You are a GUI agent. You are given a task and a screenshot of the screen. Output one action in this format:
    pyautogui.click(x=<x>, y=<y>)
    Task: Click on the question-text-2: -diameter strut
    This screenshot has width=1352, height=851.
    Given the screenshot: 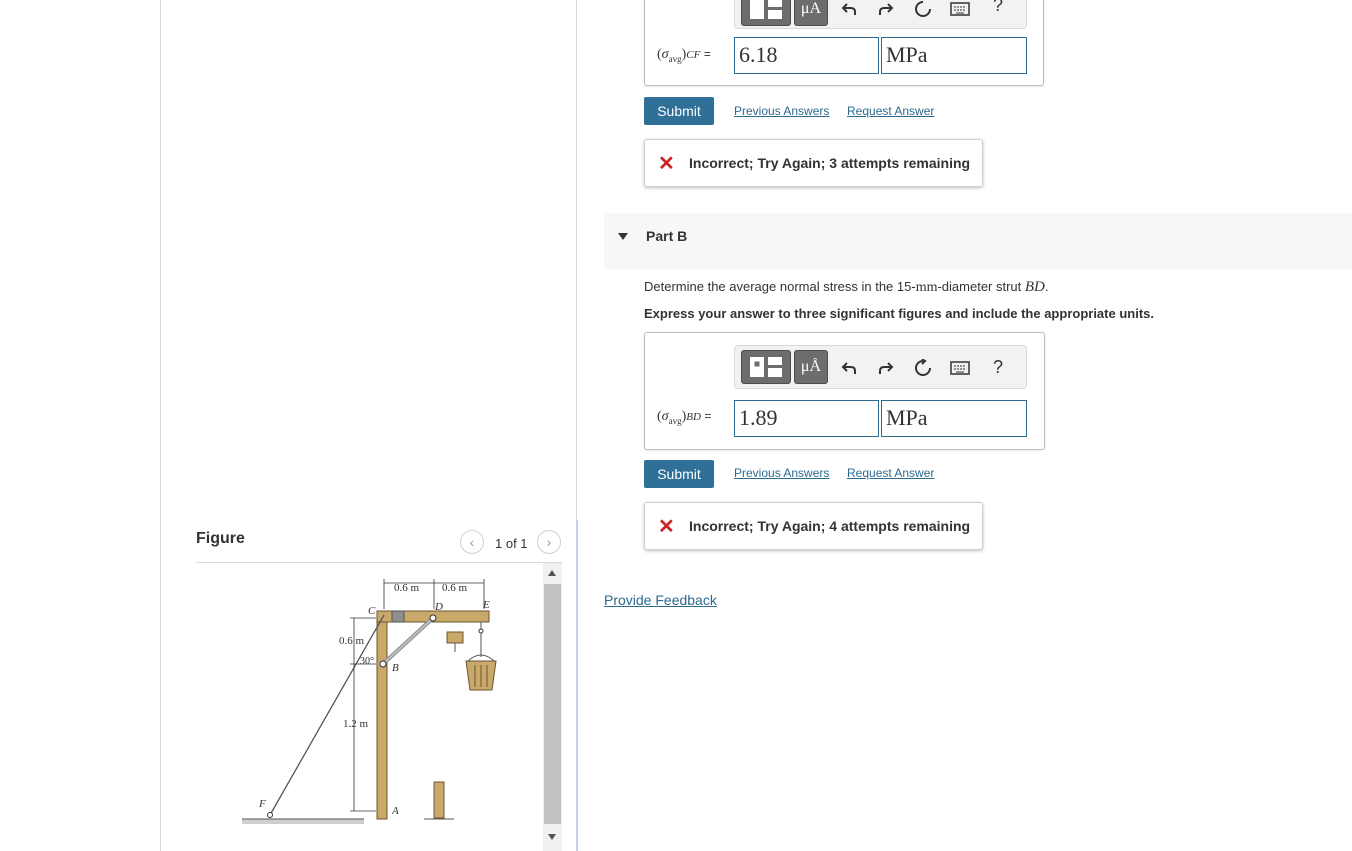 What is the action you would take?
    pyautogui.click(x=981, y=286)
    